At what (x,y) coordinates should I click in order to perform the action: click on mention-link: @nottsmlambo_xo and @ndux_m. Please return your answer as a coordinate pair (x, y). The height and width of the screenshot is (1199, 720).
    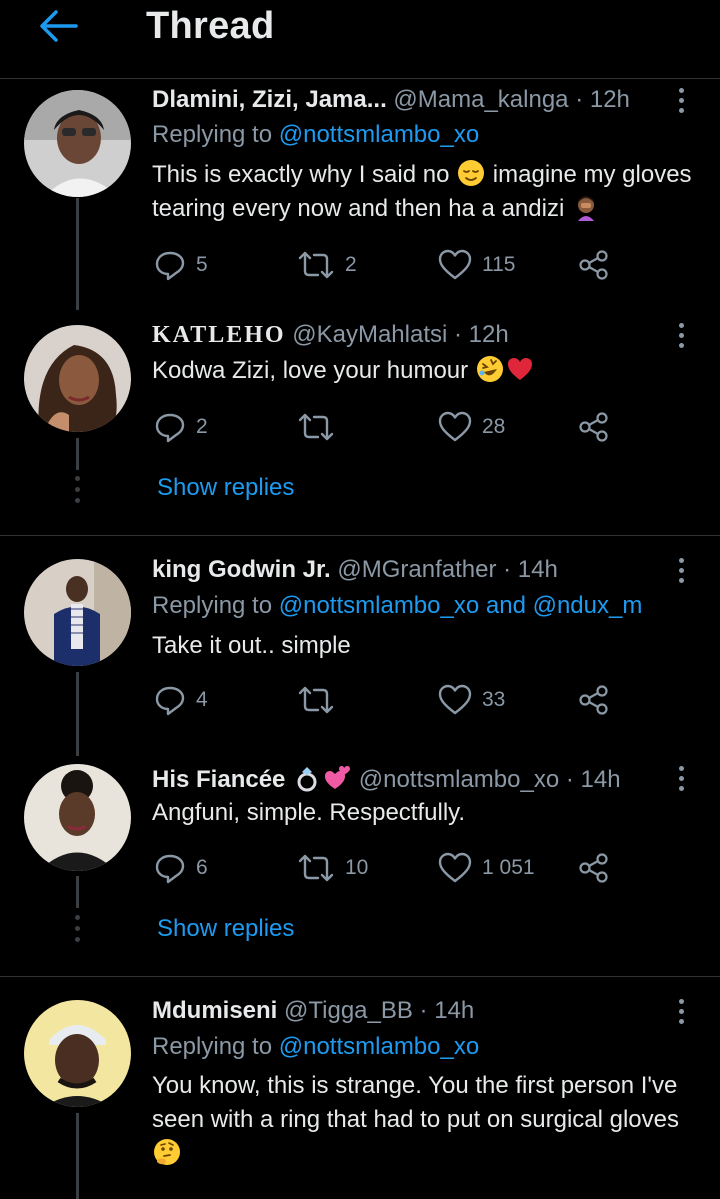
    Looking at the image, I should click on (461, 605).